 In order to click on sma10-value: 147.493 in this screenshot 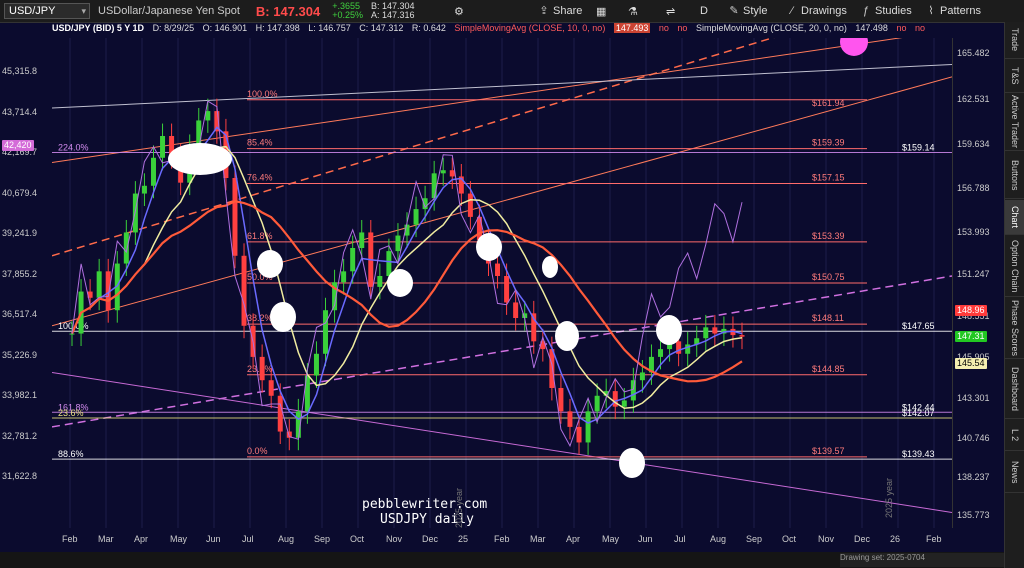, I will do `click(632, 28)`.